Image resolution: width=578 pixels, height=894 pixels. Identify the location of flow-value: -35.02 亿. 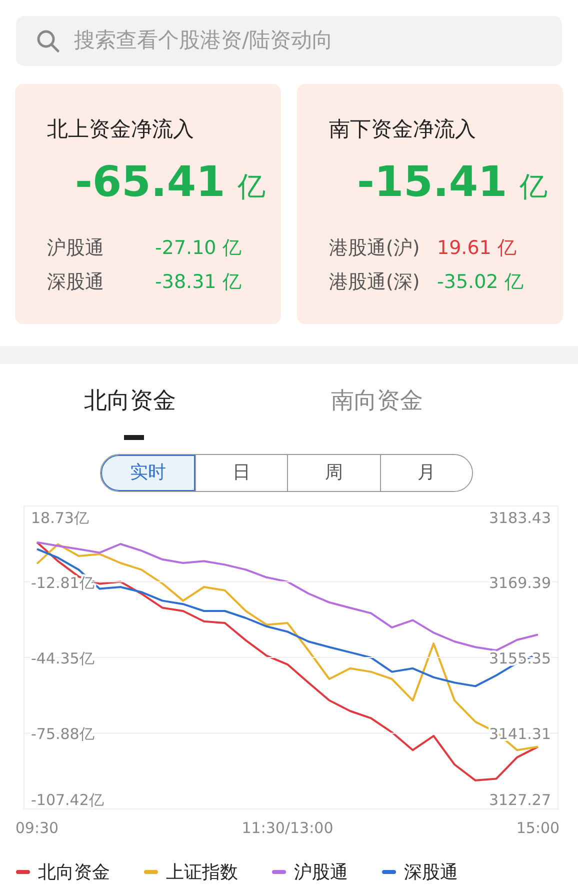
(480, 282).